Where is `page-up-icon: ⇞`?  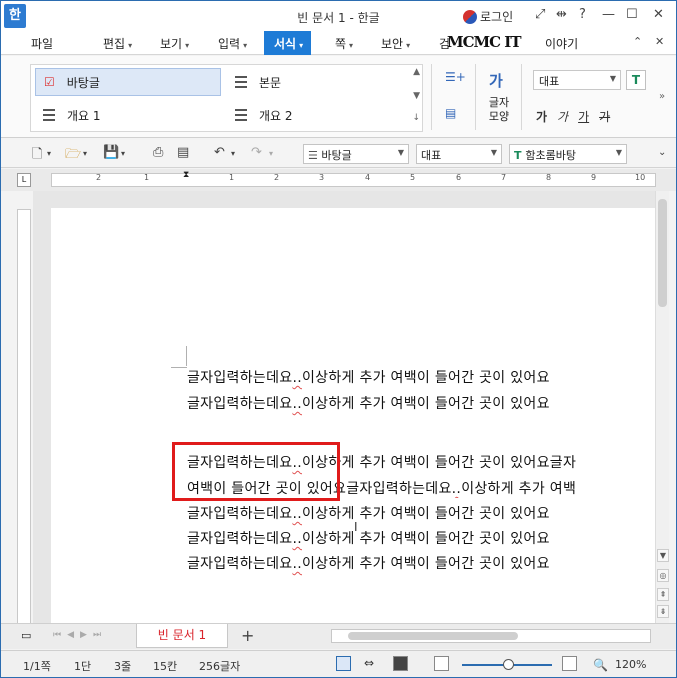 page-up-icon: ⇞ is located at coordinates (663, 594).